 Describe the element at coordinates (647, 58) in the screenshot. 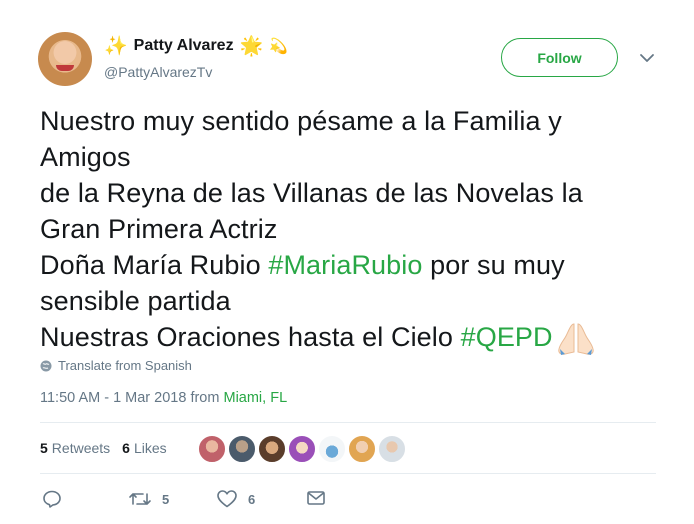

I see `chevron-down-icon` at that location.